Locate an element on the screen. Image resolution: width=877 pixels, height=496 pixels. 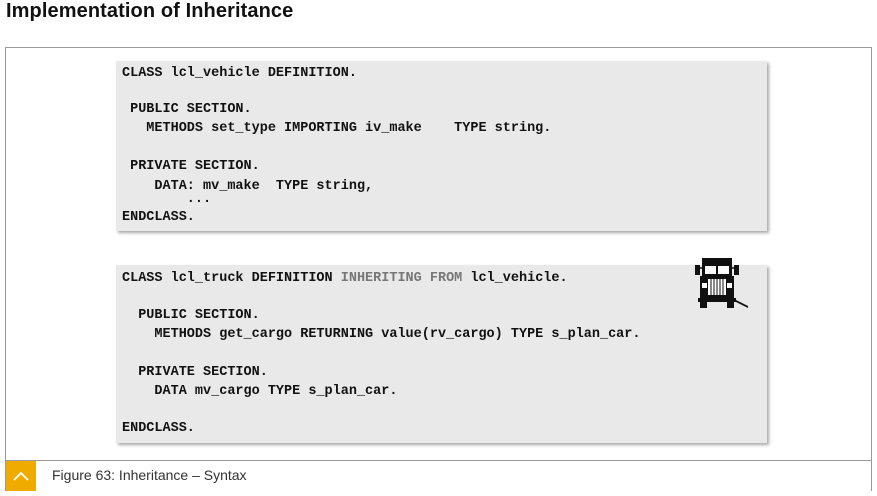
code-line: CLASS lcl_vehicle DEFINITION. is located at coordinates (239, 73).